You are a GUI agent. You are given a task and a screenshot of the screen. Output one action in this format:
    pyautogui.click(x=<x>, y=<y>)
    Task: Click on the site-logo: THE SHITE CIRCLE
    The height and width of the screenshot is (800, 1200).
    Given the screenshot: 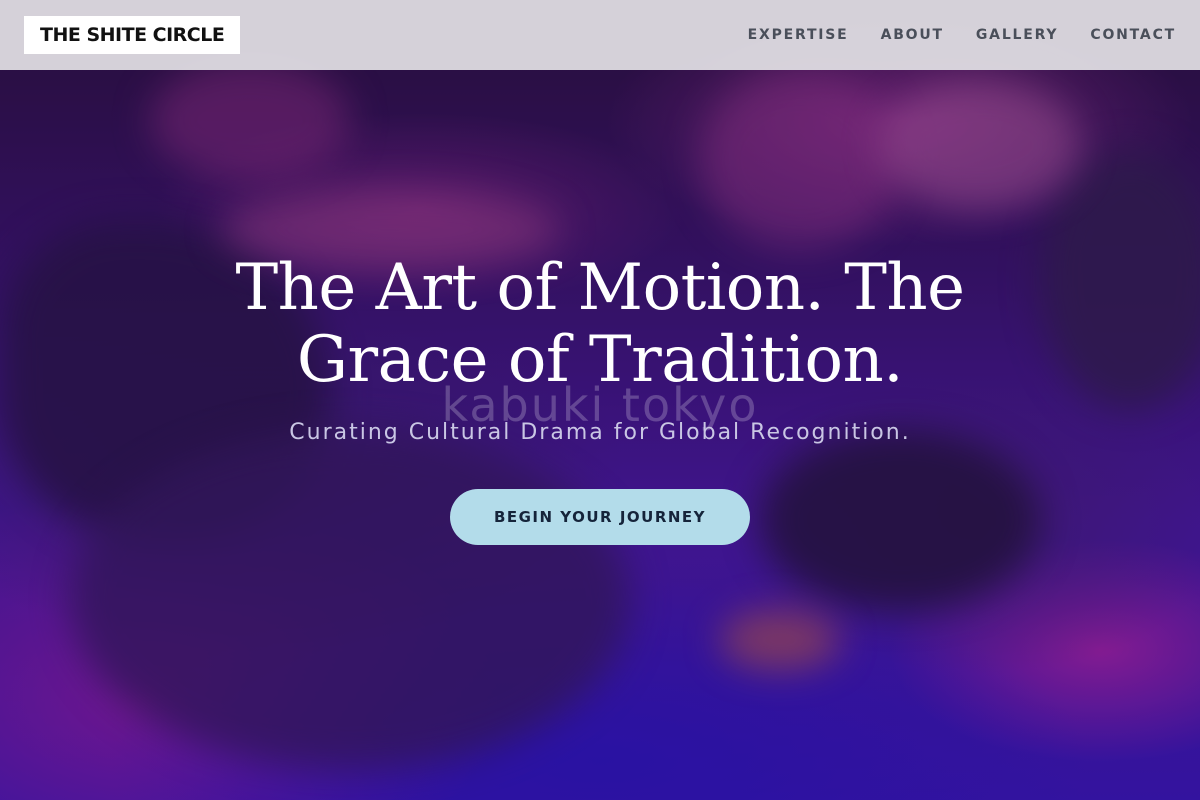 What is the action you would take?
    pyautogui.click(x=132, y=35)
    